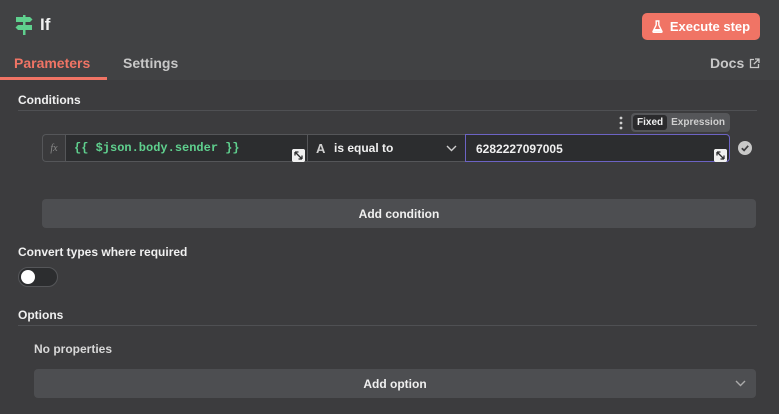 The height and width of the screenshot is (414, 779). Describe the element at coordinates (698, 122) in the screenshot. I see `mode-expression-option: Expression` at that location.